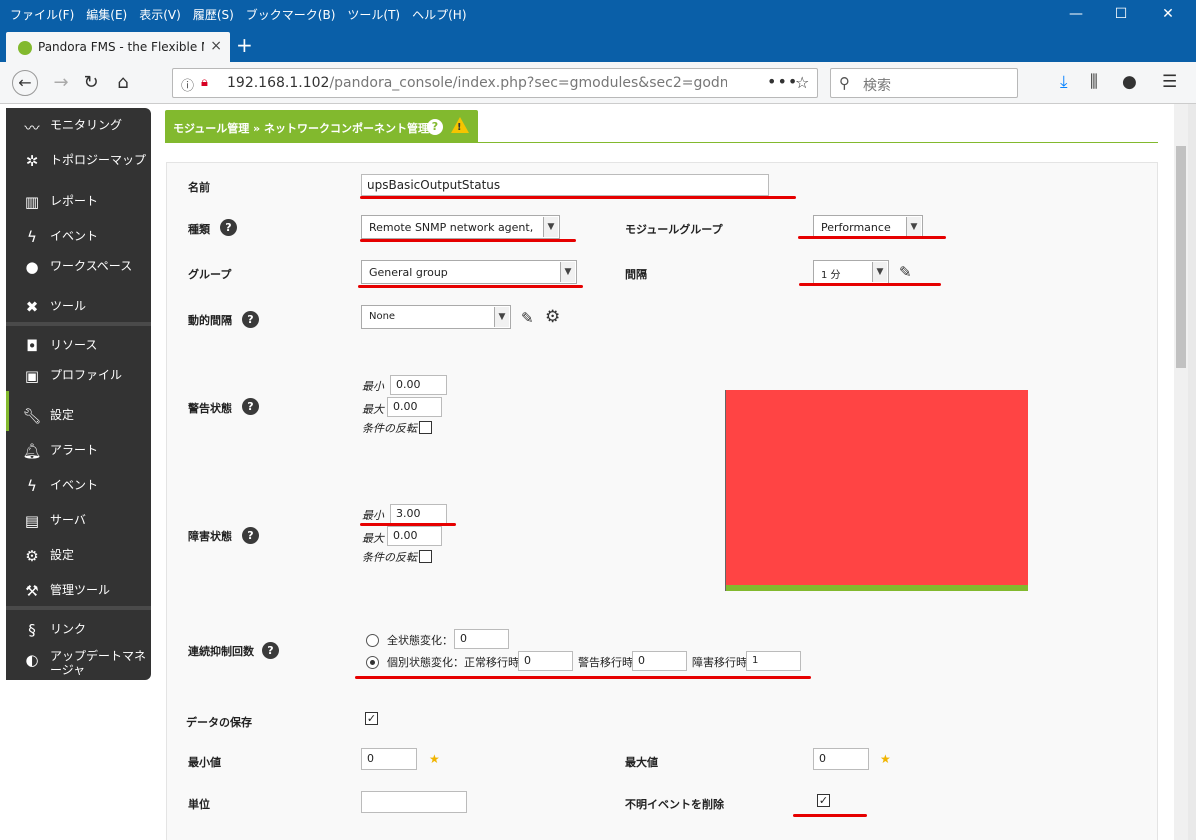  Describe the element at coordinates (216, 46) in the screenshot. I see `tab-close-icon: ×` at that location.